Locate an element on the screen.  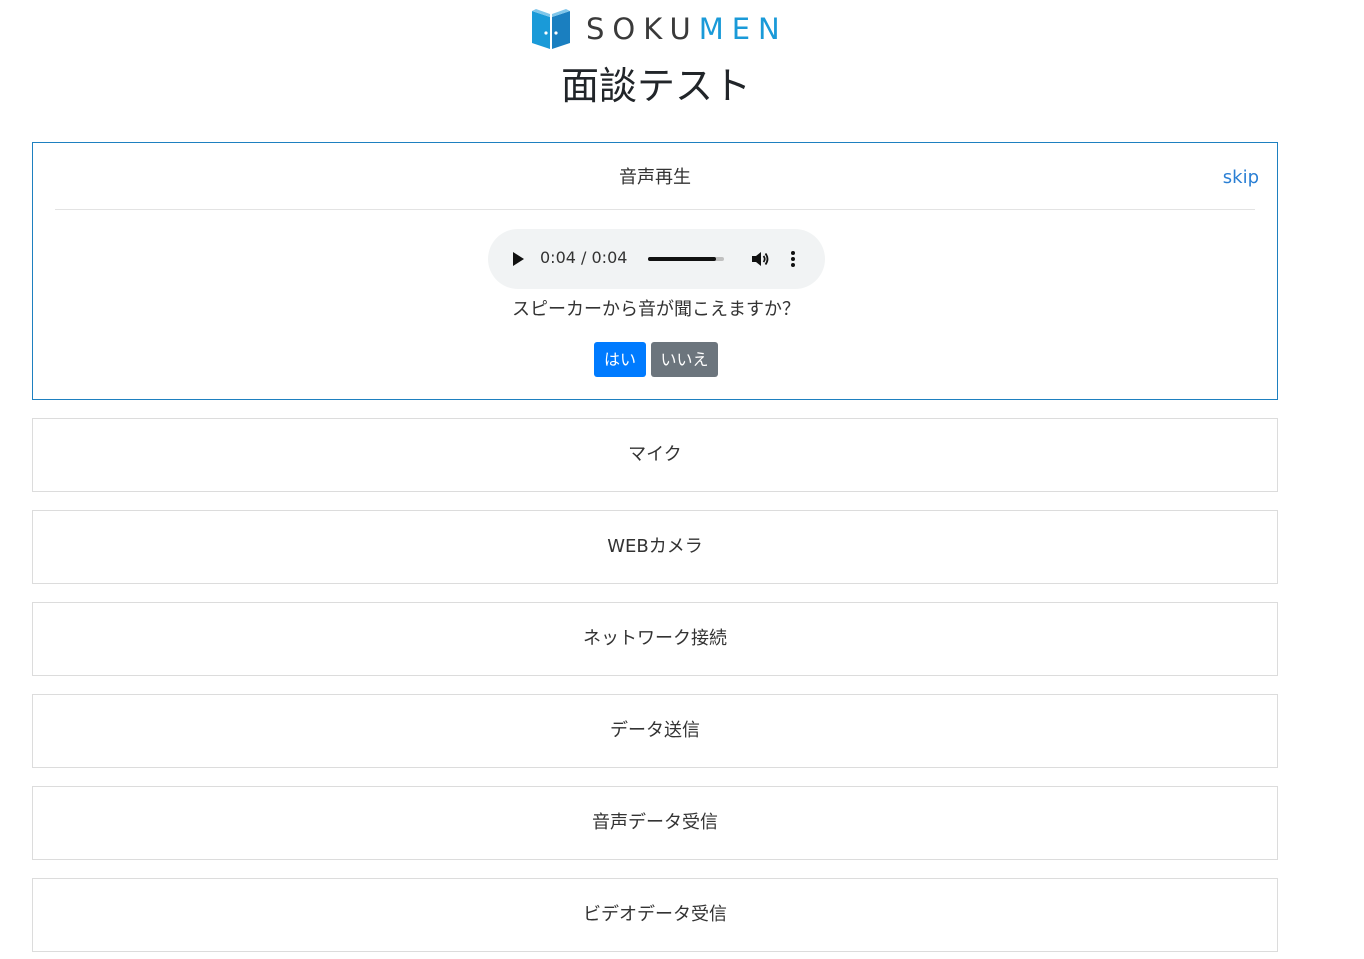
volume-icon is located at coordinates (760, 259).